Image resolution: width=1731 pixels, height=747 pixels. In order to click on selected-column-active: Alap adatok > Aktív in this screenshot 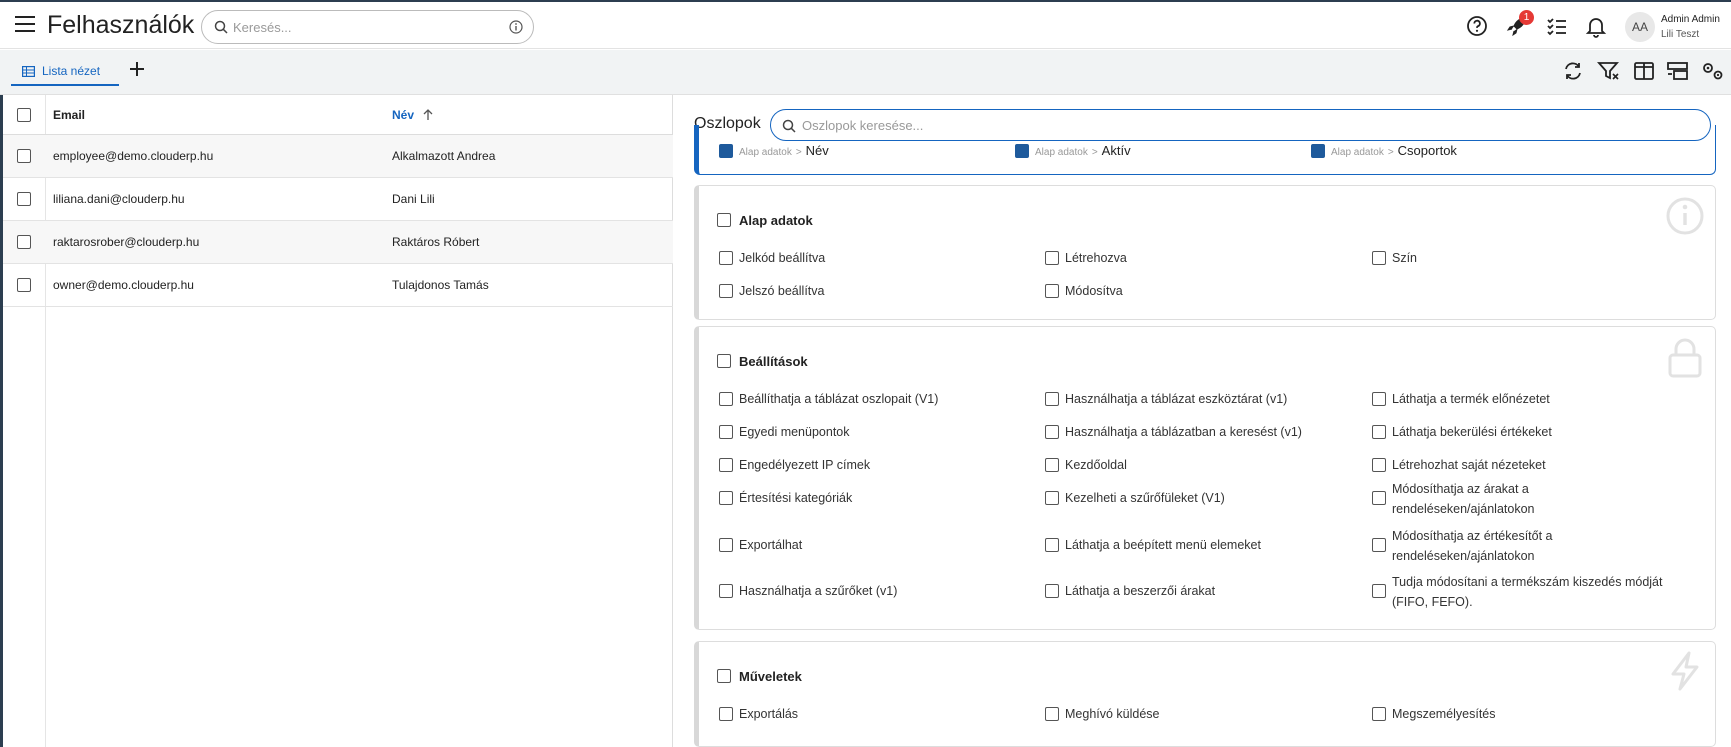, I will do `click(1063, 150)`.